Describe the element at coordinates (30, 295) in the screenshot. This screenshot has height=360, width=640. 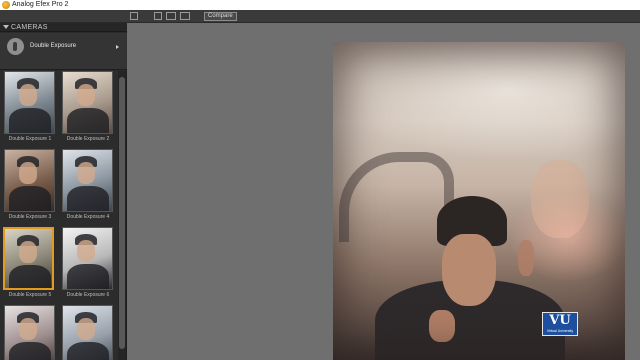
I see `preset-label-5: Double Exposure 5` at that location.